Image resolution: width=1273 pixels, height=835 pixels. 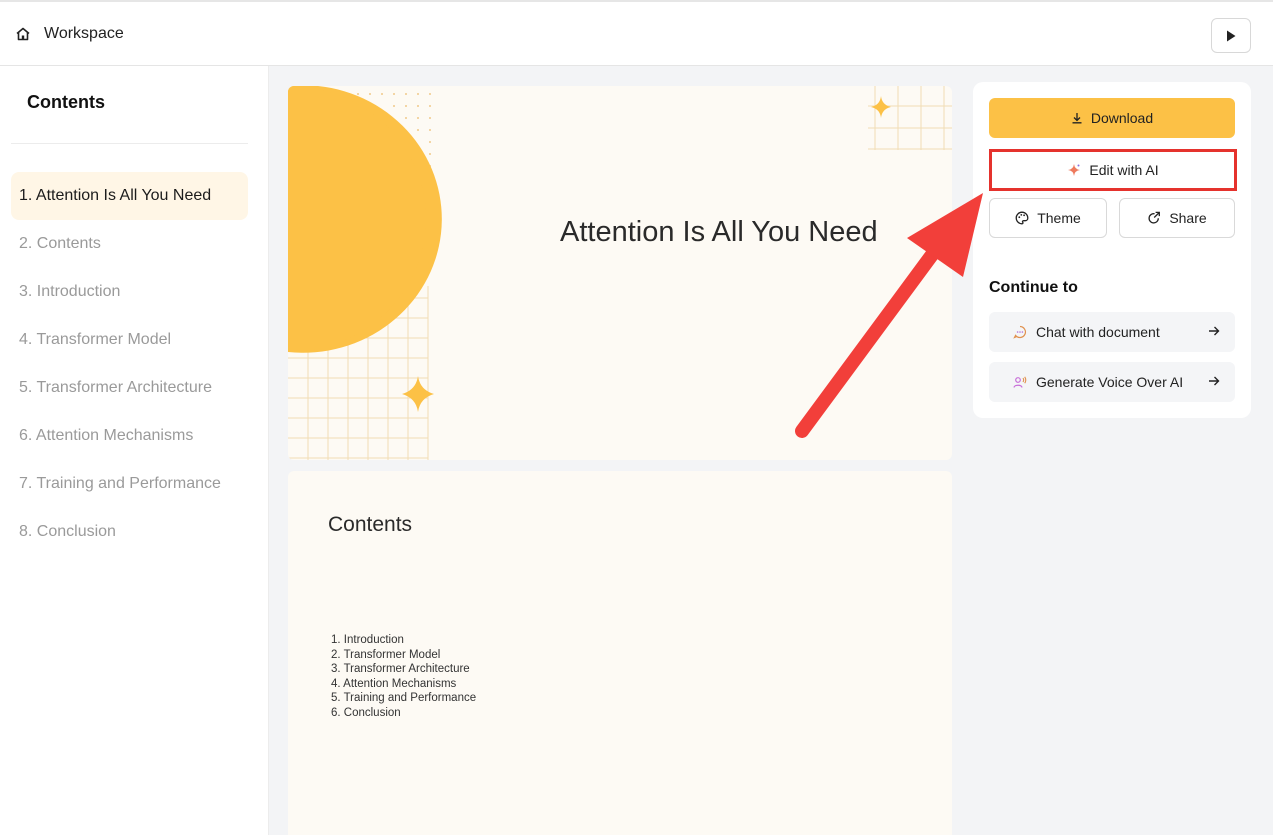 I want to click on slide-contents-heading: Contents, so click(x=370, y=524).